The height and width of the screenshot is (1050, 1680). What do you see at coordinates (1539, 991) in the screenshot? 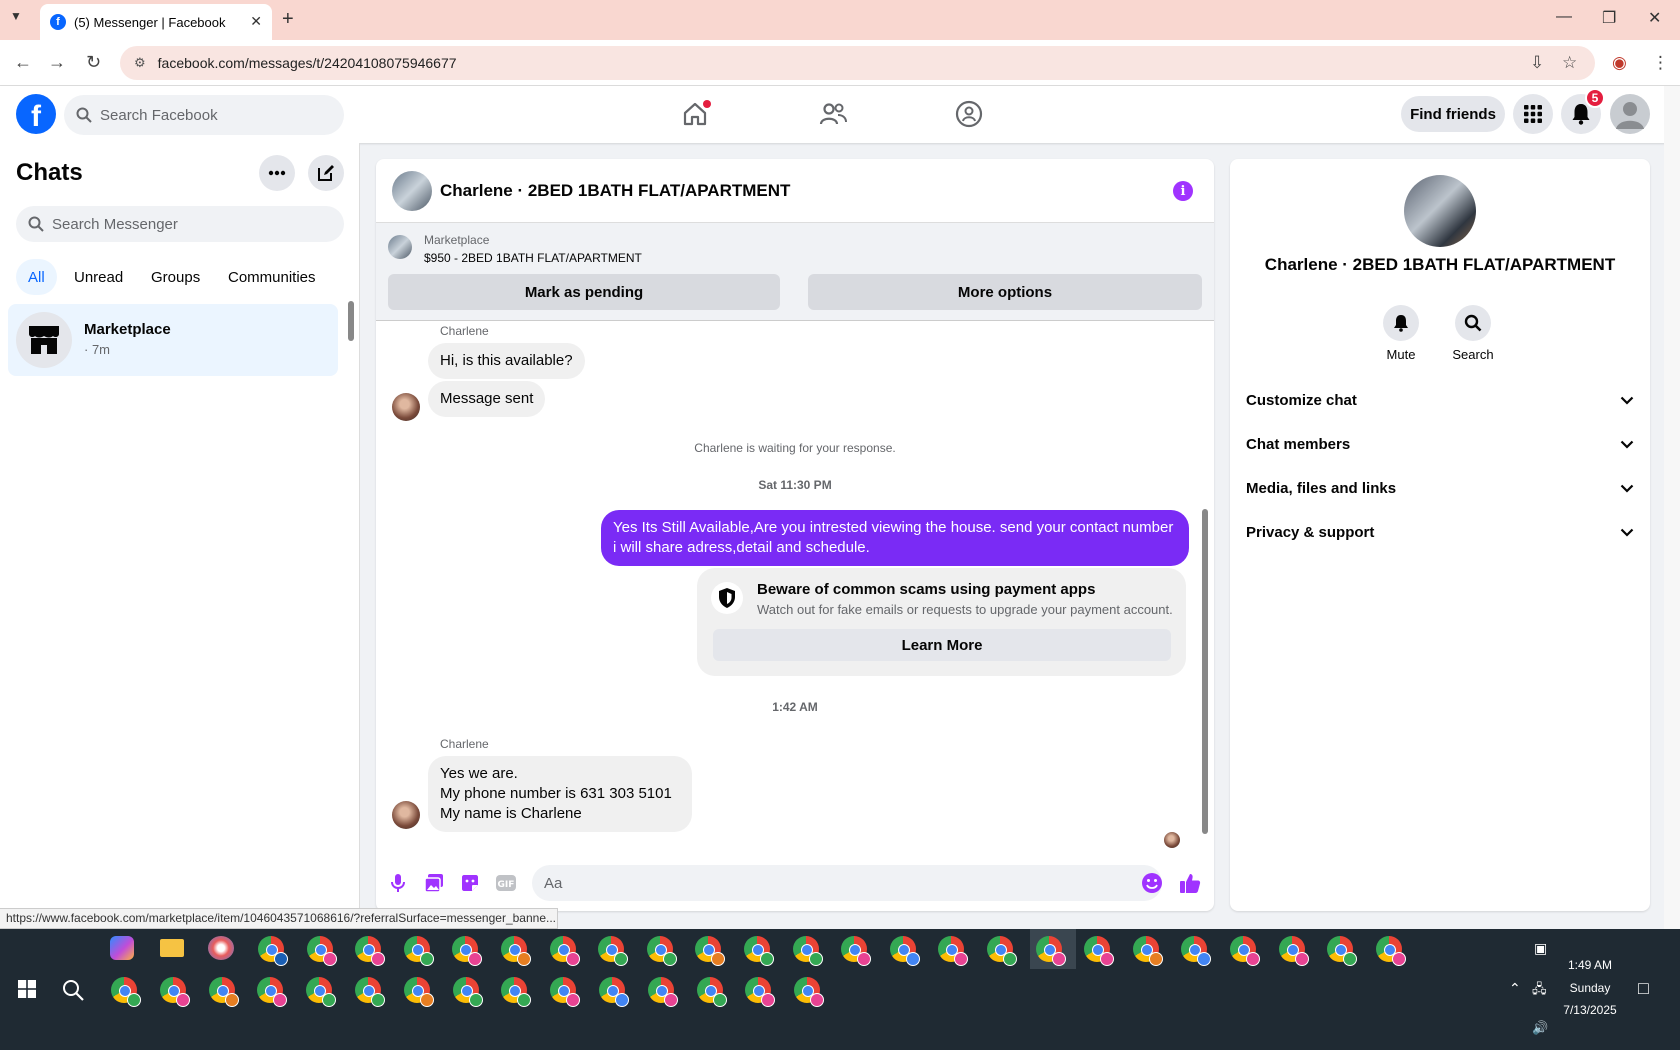
I see `network-icon: 🖧` at bounding box center [1539, 991].